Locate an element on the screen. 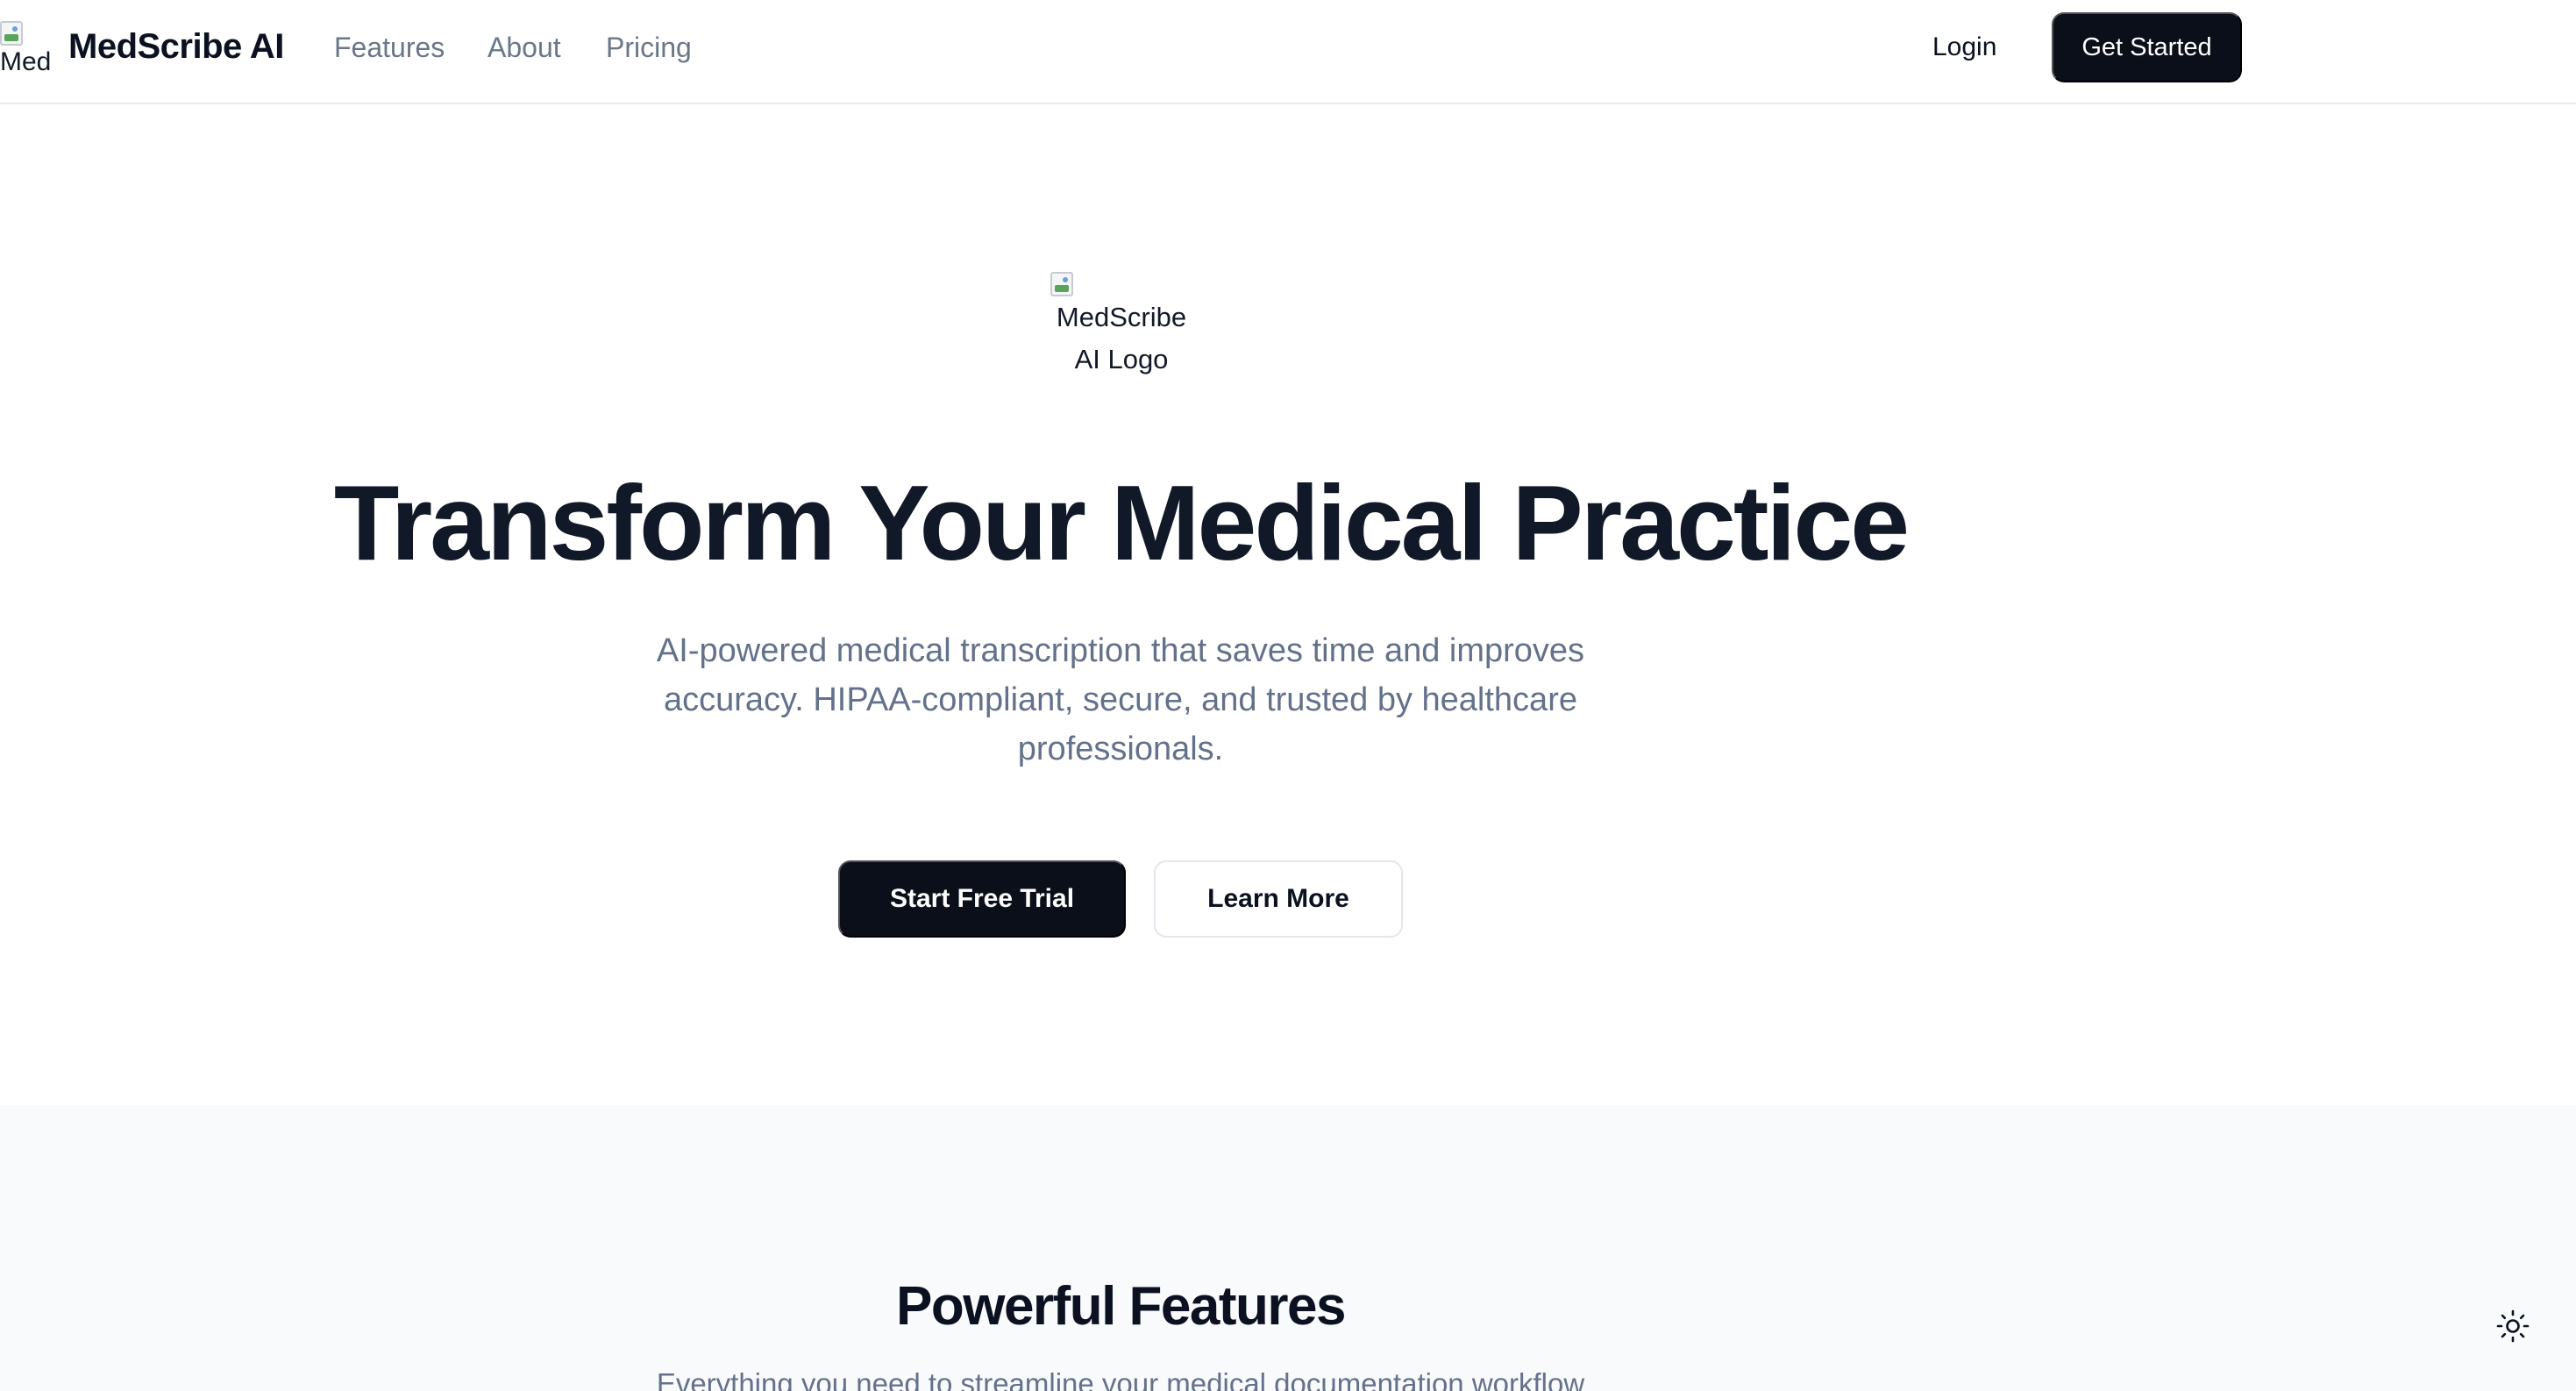  start-free-trial-button: Start Free Trial is located at coordinates (982, 899).